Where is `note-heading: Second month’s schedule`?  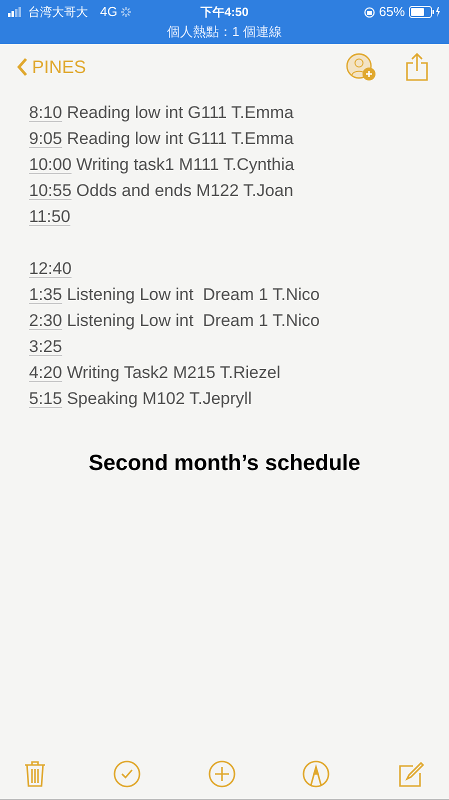 note-heading: Second month’s schedule is located at coordinates (224, 463).